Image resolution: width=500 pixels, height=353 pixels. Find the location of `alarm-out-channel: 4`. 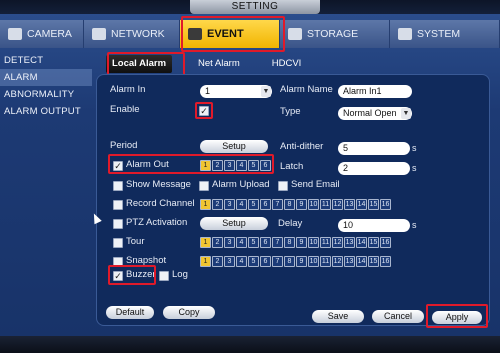

alarm-out-channel: 4 is located at coordinates (241, 165).